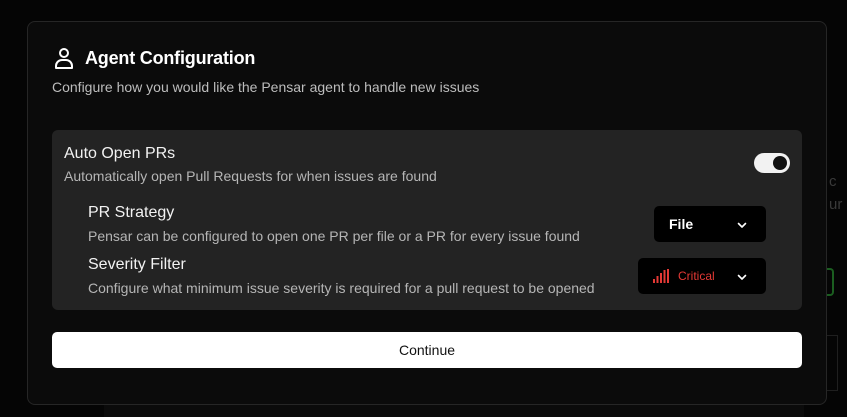  Describe the element at coordinates (832, 363) in the screenshot. I see `background-card` at that location.